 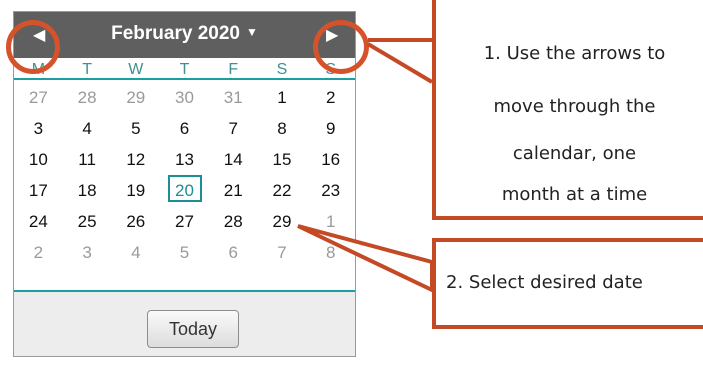 I want to click on annotation-text-line: calendar, one, so click(x=574, y=153).